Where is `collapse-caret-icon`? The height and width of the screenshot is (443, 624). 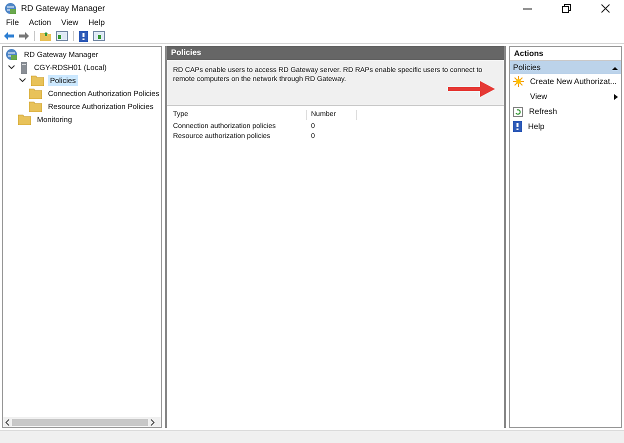 collapse-caret-icon is located at coordinates (615, 68).